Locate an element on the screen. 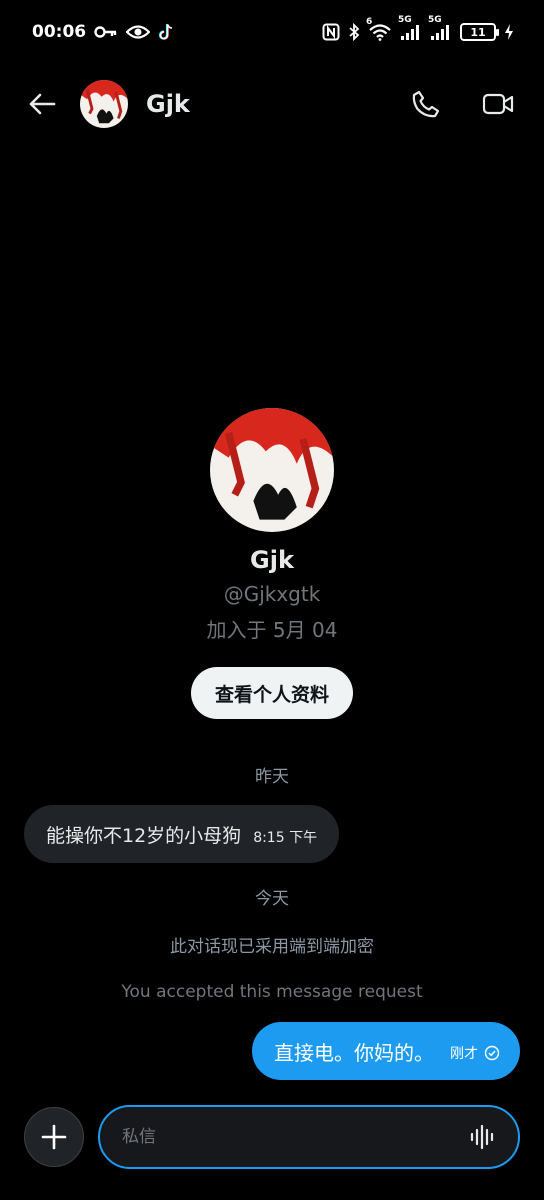  date-separator-today: 今天 is located at coordinates (272, 899).